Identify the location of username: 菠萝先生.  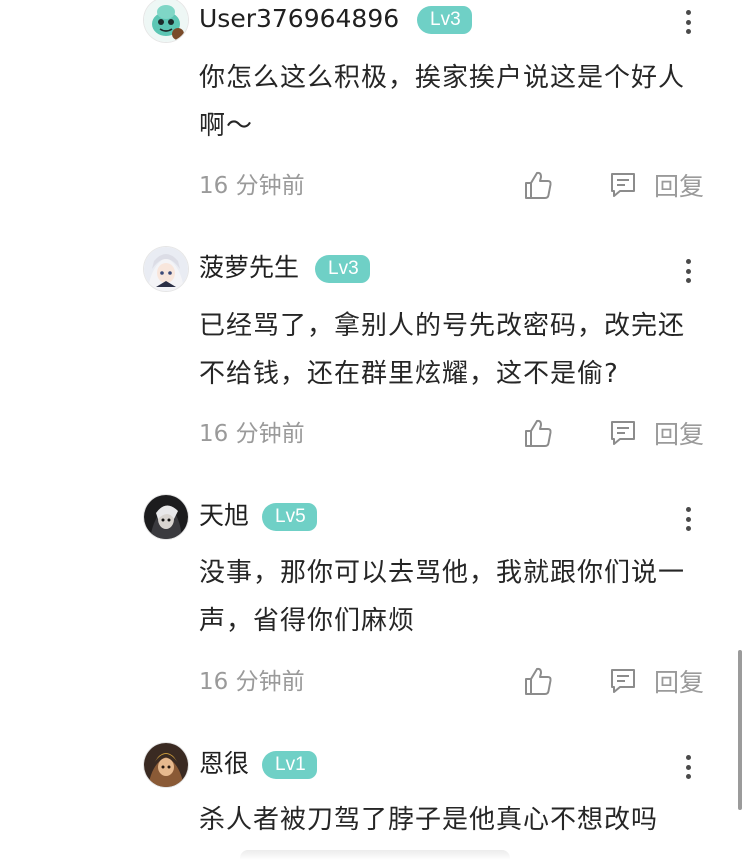
(249, 268).